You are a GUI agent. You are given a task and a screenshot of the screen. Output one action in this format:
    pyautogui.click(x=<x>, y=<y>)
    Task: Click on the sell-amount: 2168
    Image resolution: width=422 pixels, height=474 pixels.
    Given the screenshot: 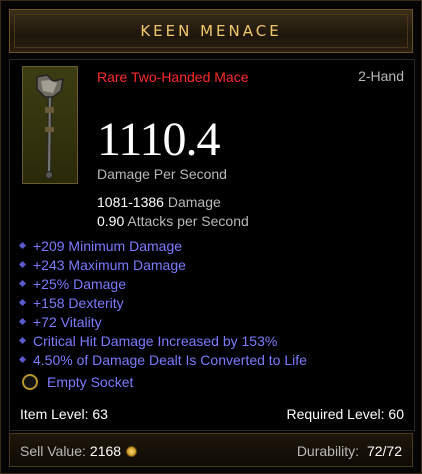 What is the action you would take?
    pyautogui.click(x=105, y=451)
    